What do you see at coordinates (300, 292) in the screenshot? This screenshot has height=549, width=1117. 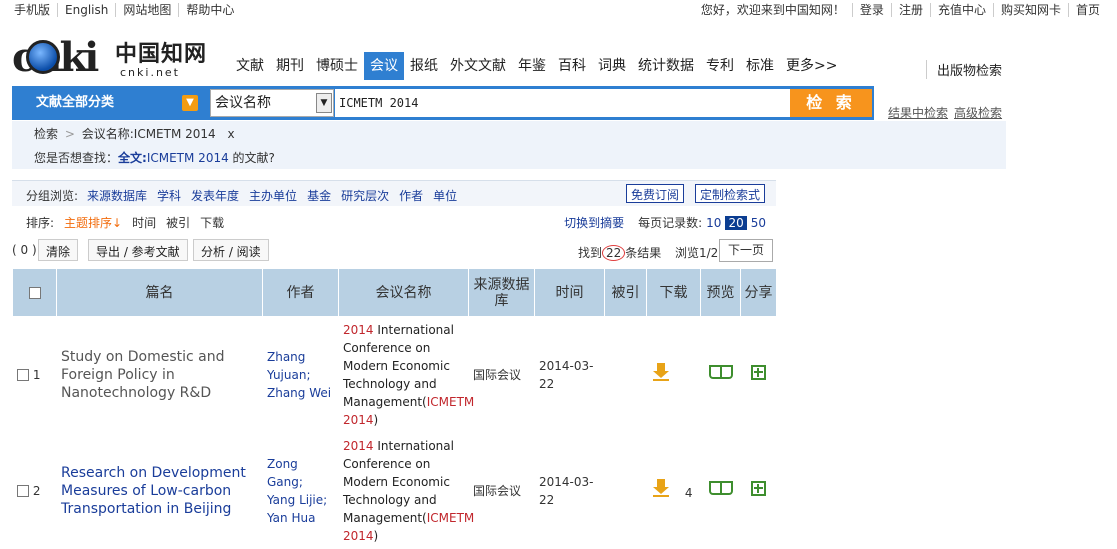 I see `header-author: 作者` at bounding box center [300, 292].